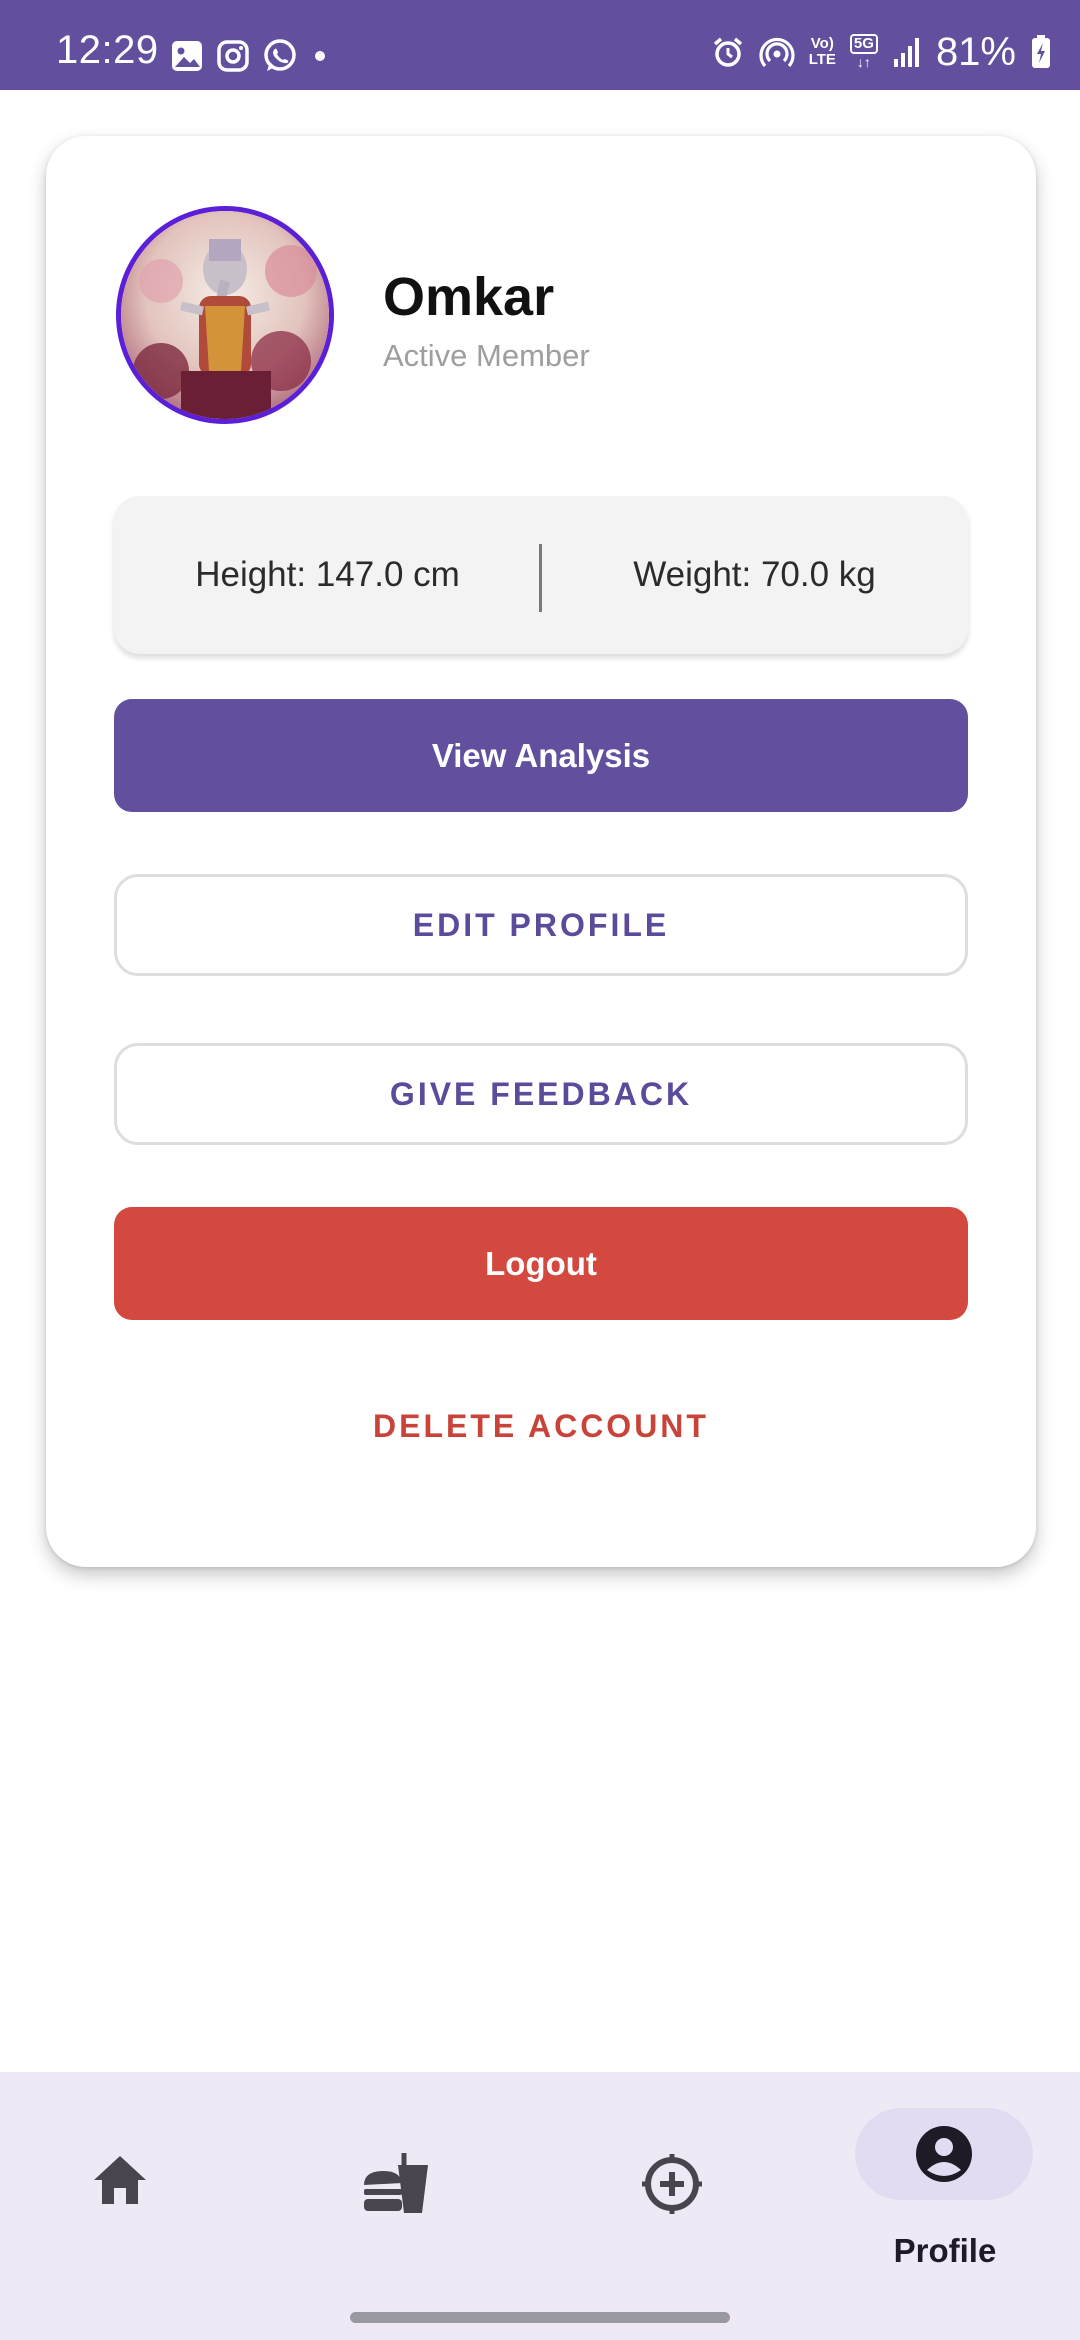 Image resolution: width=1080 pixels, height=2340 pixels. I want to click on give-feedback-button: GIVE FEEDBACK, so click(541, 1094).